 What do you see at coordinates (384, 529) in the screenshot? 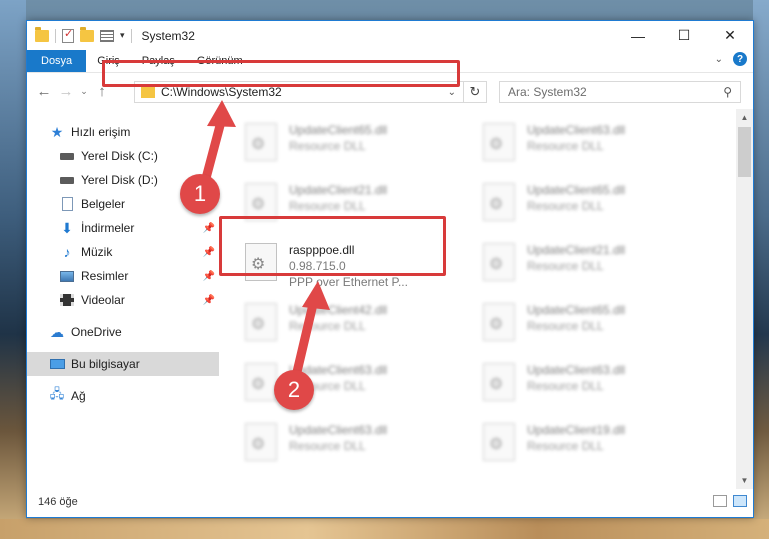
I see `desktop-wallpaper-bottom` at bounding box center [384, 529].